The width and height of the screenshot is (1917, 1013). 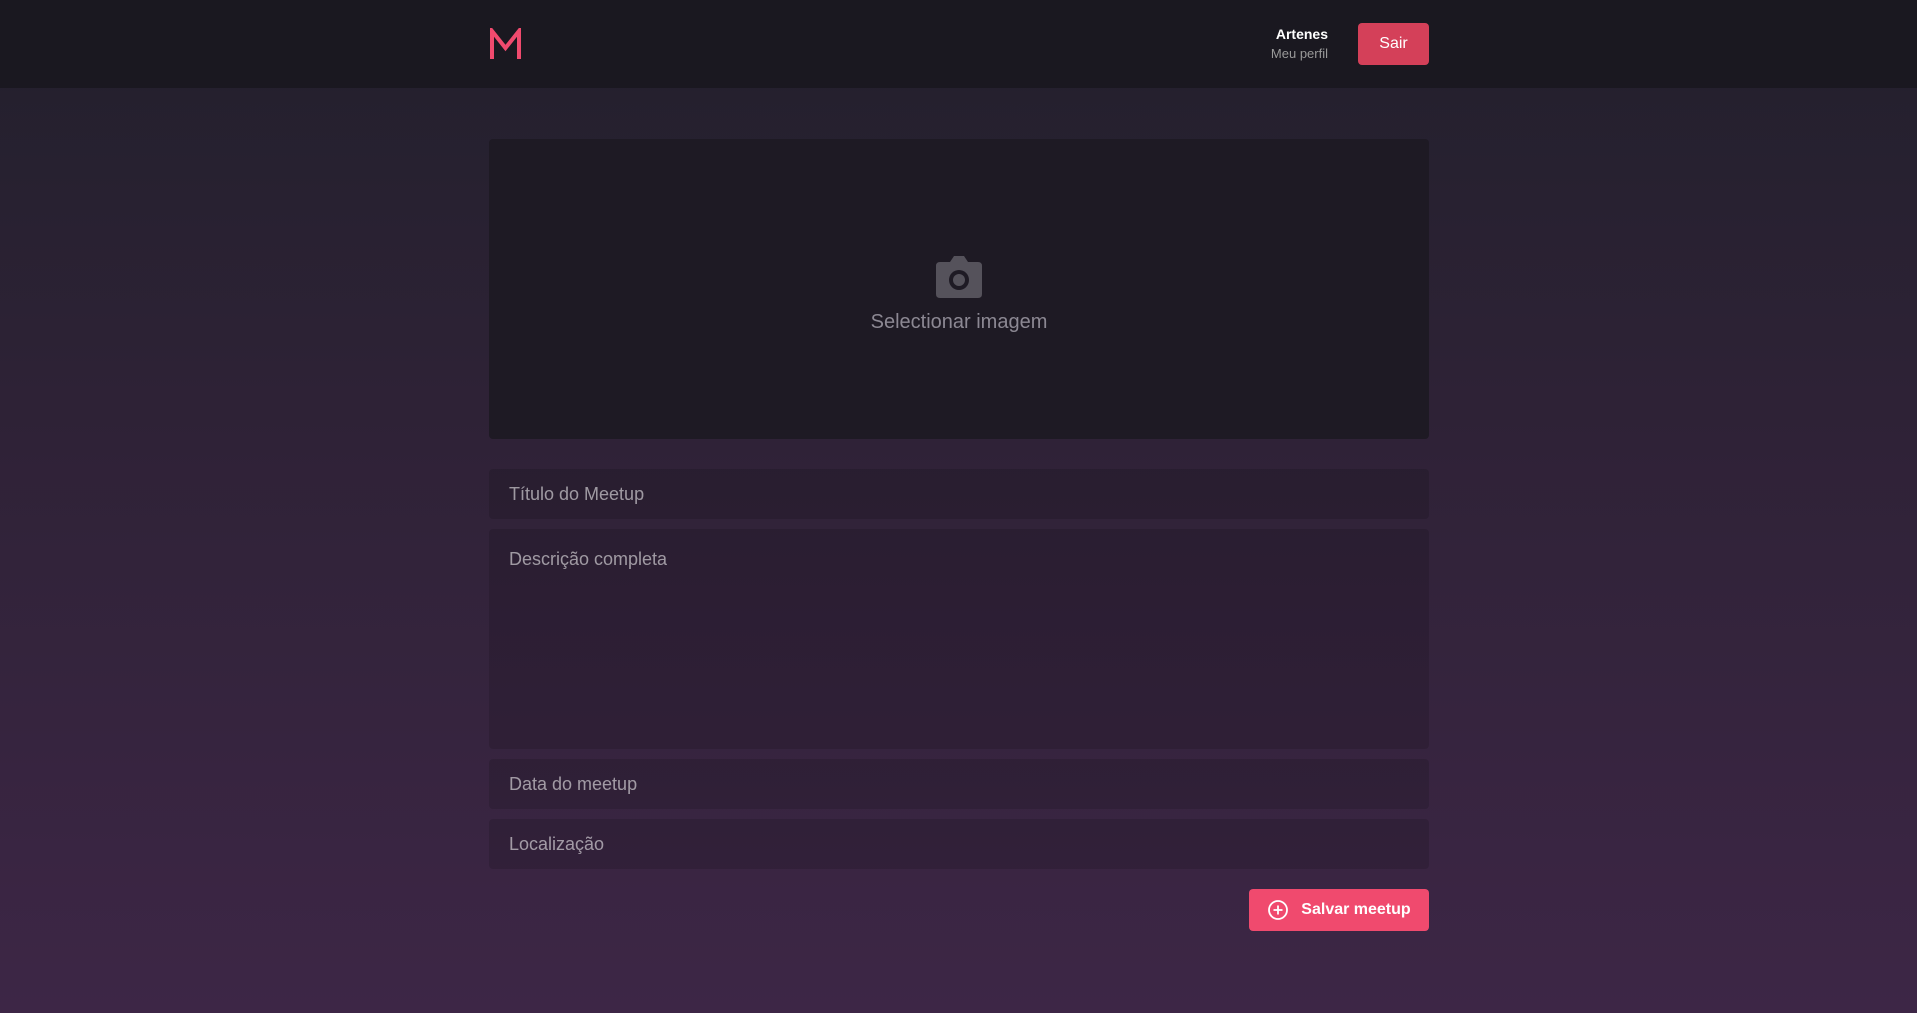 I want to click on save-meetup-label: Salvar meetup, so click(x=1356, y=909).